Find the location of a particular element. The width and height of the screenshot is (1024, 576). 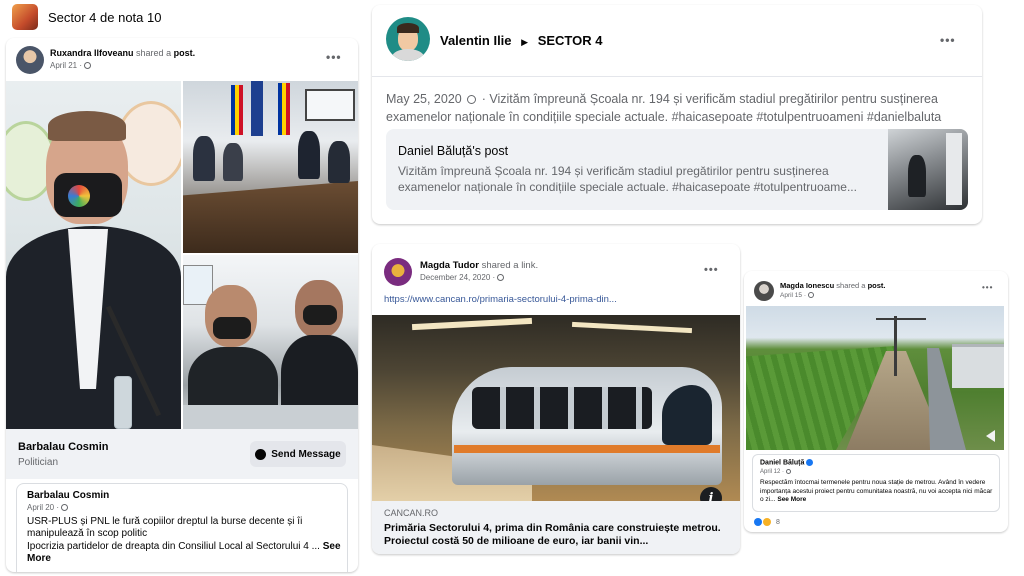

author-name: Magda Ionescu is located at coordinates (807, 285).